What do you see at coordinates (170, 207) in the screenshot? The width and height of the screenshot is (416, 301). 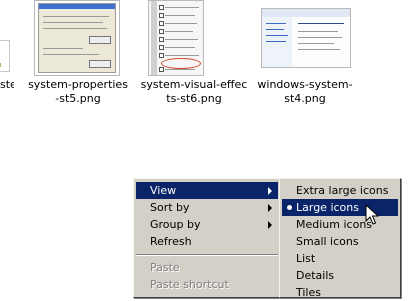 I see `menu-item-label: Sort by` at bounding box center [170, 207].